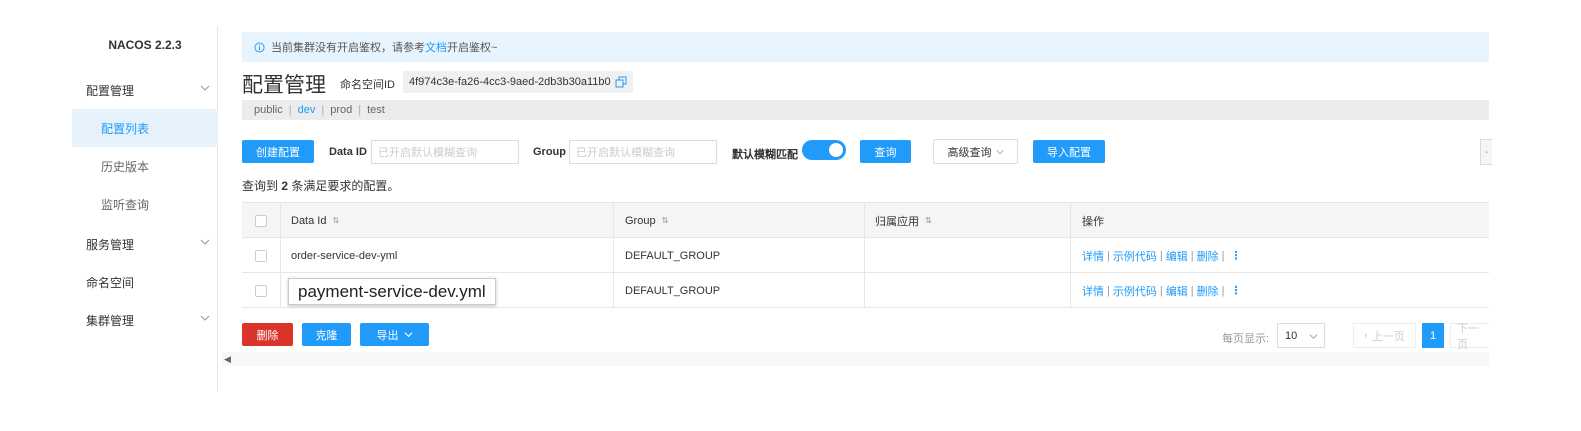 This screenshot has height=431, width=1581. I want to click on sidebar-item-label: 监听查询, so click(125, 204).